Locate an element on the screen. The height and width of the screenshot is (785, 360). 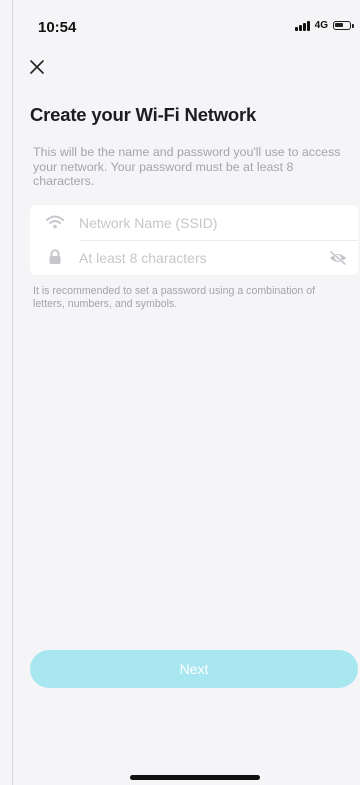
next-button: Next is located at coordinates (194, 669).